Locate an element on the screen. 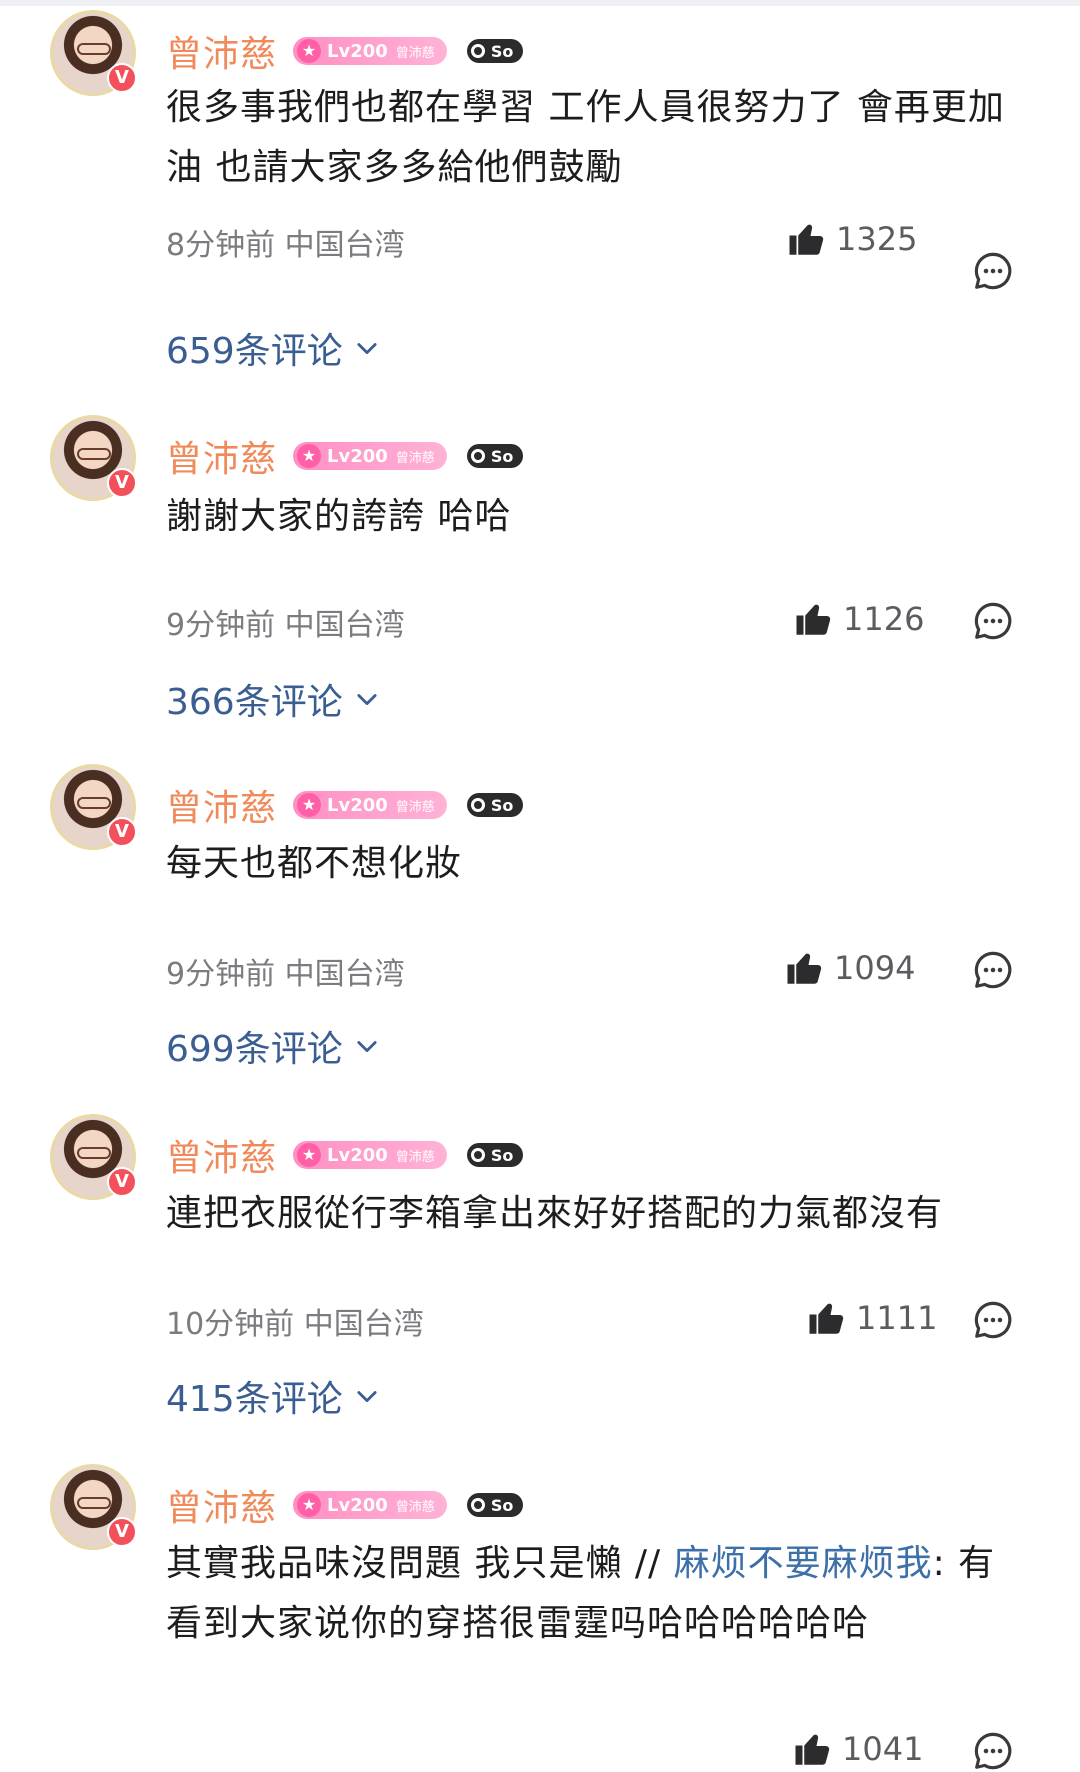 The height and width of the screenshot is (1772, 1080). like-count: 1325 is located at coordinates (877, 239).